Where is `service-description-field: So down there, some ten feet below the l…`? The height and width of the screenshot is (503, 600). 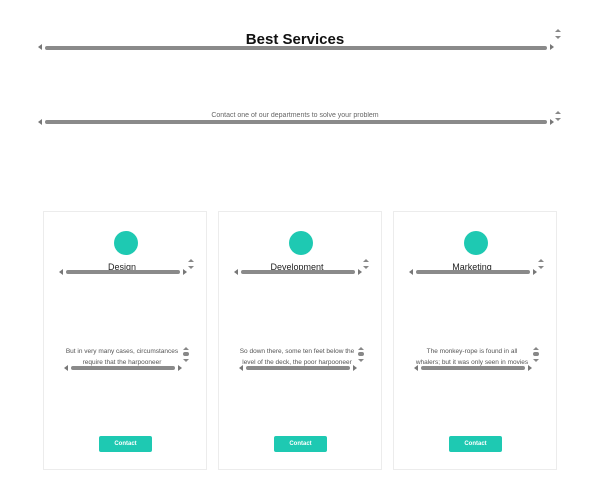 service-description-field: So down there, some ten feet below the l… is located at coordinates (302, 359).